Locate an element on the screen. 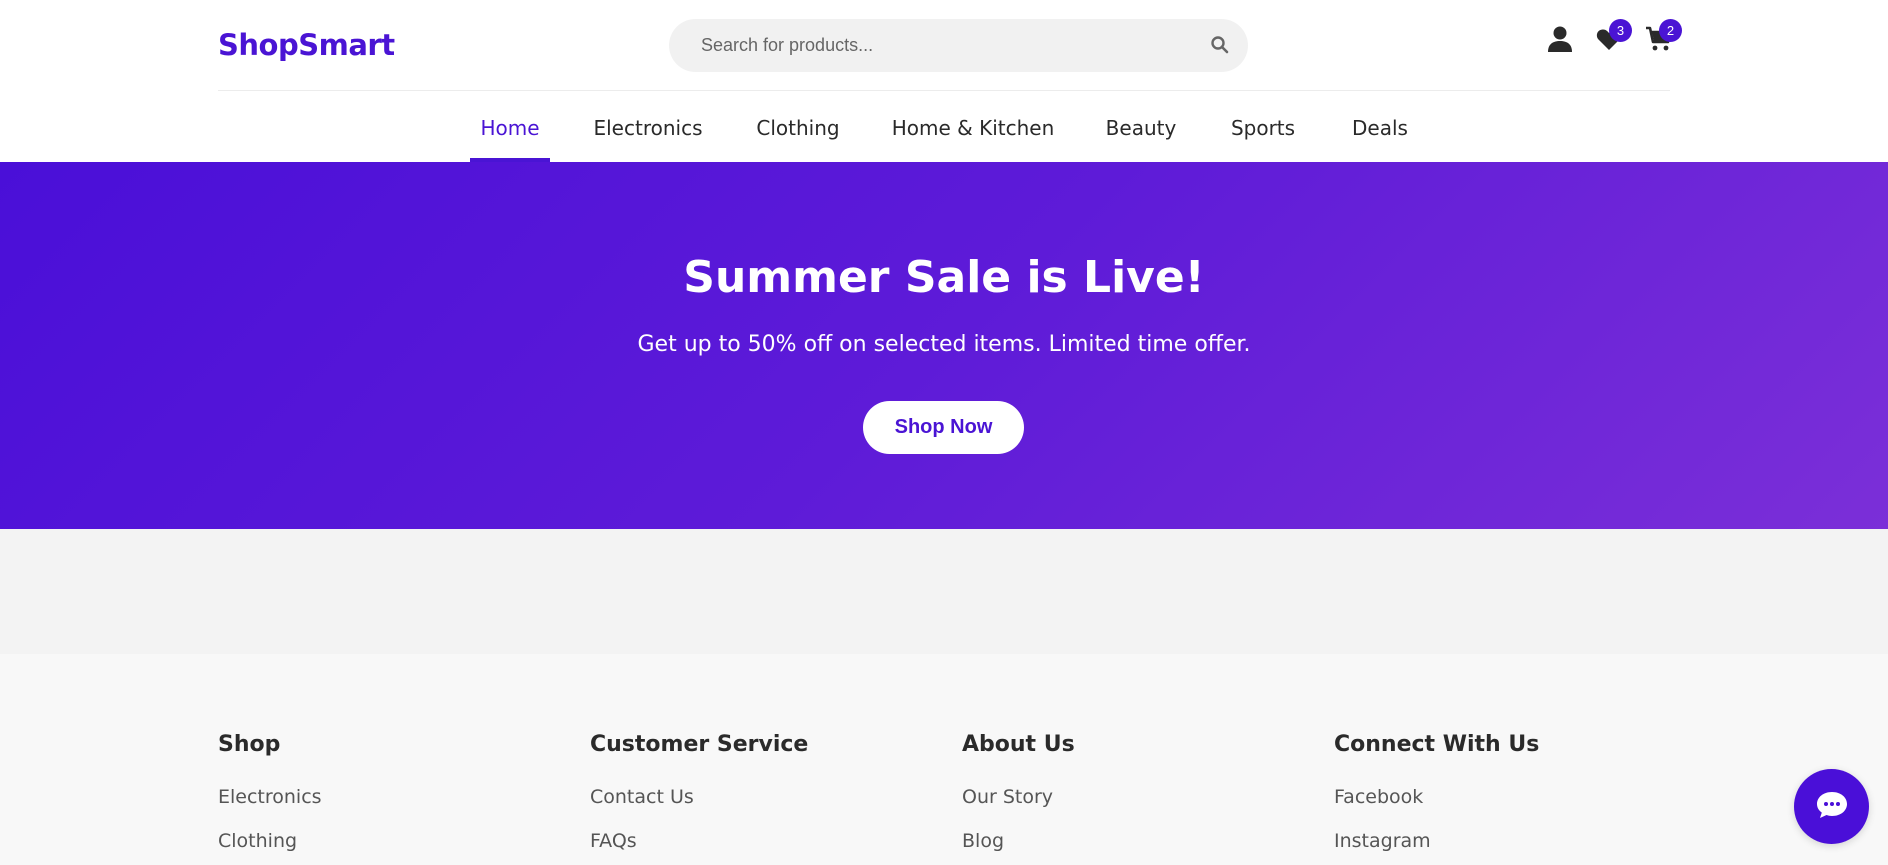 This screenshot has height=865, width=1888. footer-link: Clothing is located at coordinates (257, 841).